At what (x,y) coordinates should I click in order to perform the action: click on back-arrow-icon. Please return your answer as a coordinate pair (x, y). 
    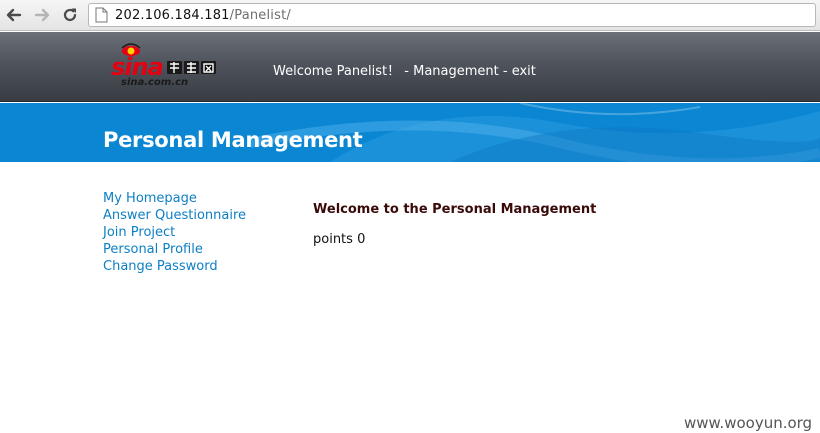
    Looking at the image, I should click on (14, 15).